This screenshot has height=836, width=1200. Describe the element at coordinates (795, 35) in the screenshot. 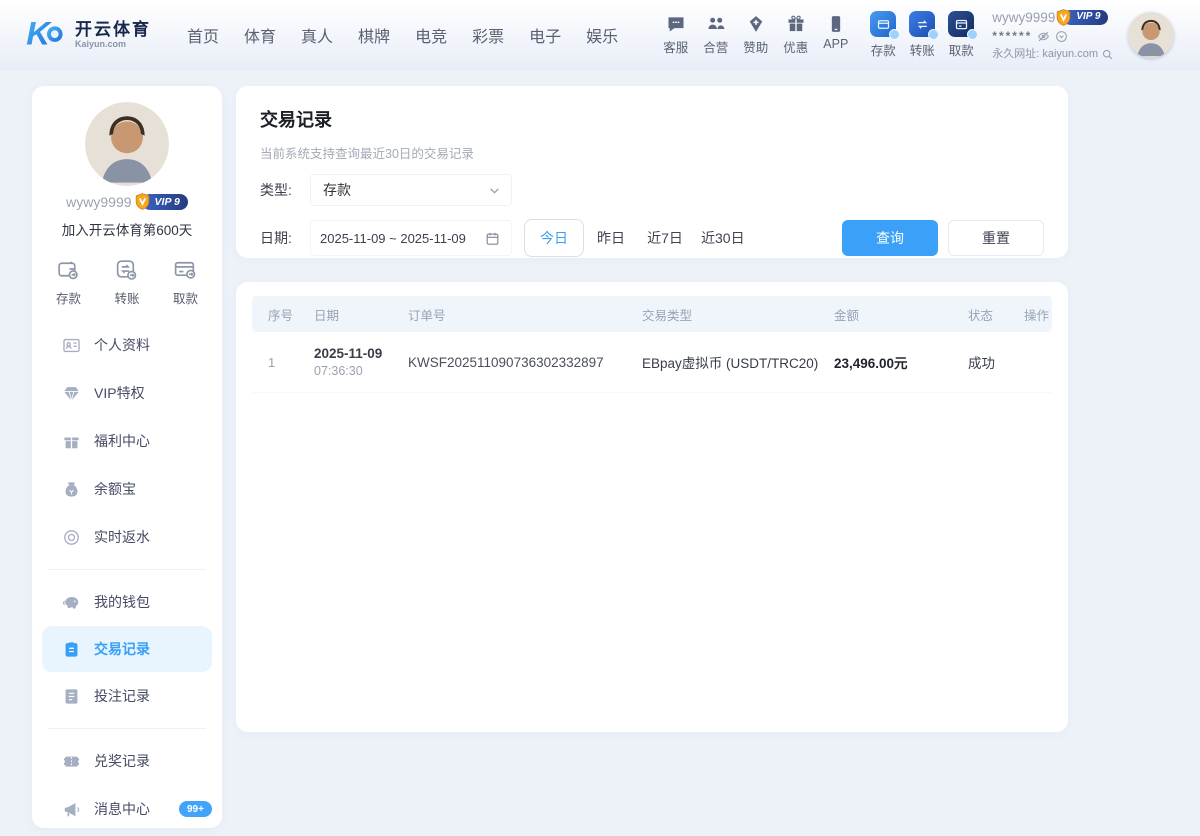

I see `promotions-button: 优惠` at that location.